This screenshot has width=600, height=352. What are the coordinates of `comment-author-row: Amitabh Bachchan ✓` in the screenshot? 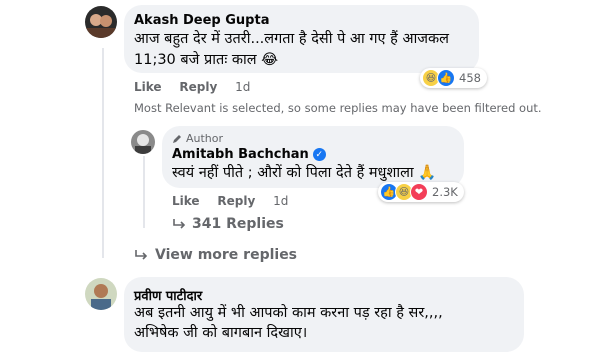 It's located at (249, 154).